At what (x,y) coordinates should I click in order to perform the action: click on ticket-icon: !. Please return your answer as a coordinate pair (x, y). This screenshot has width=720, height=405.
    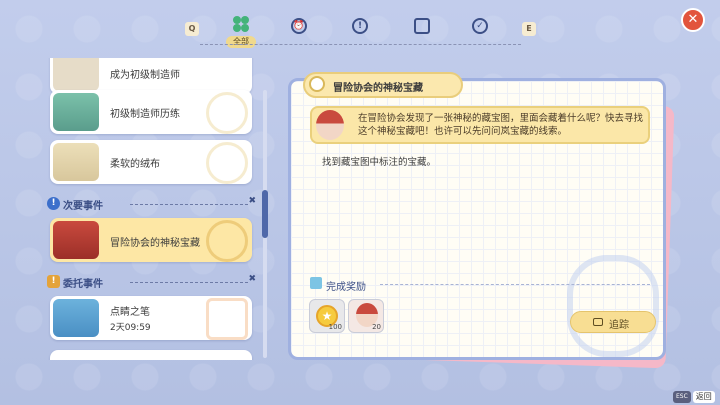
    Looking at the image, I should click on (53, 281).